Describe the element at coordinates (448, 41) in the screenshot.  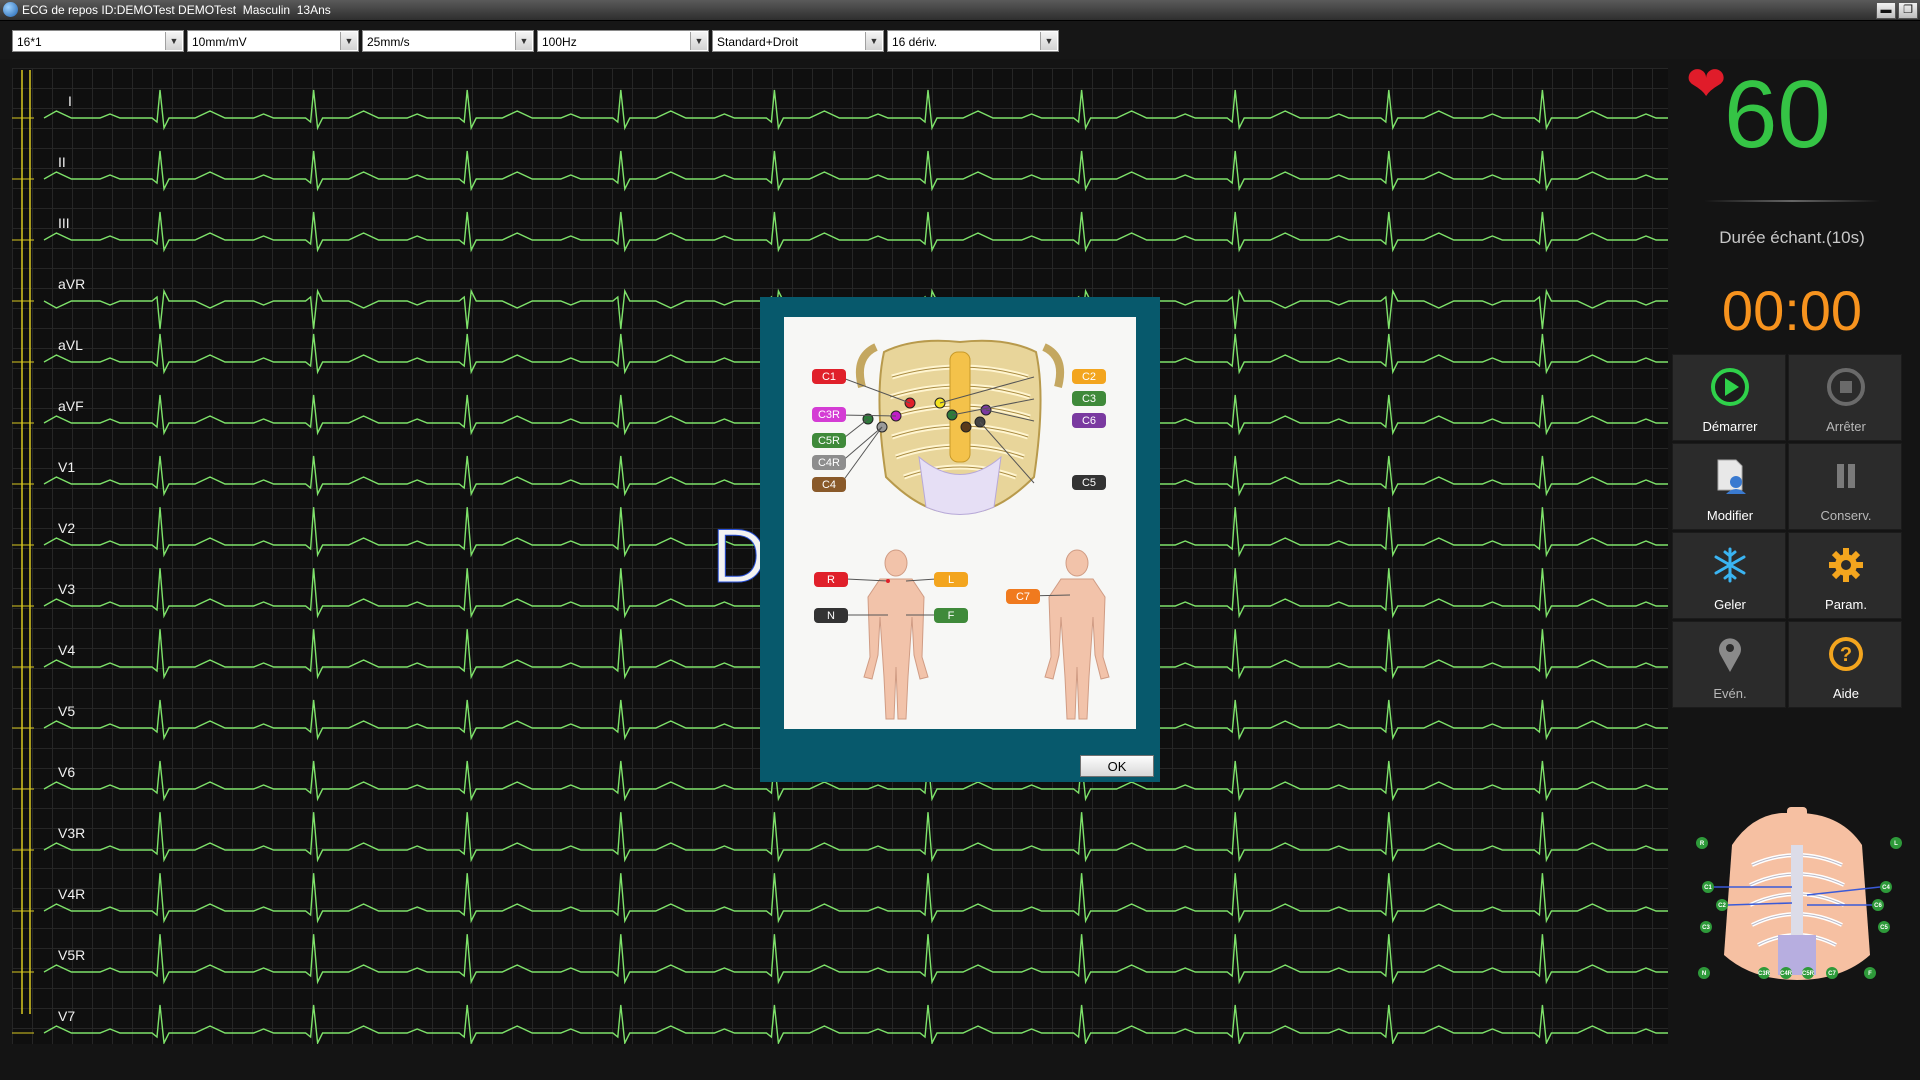
I see `speed-select: 25mm/s ▼` at that location.